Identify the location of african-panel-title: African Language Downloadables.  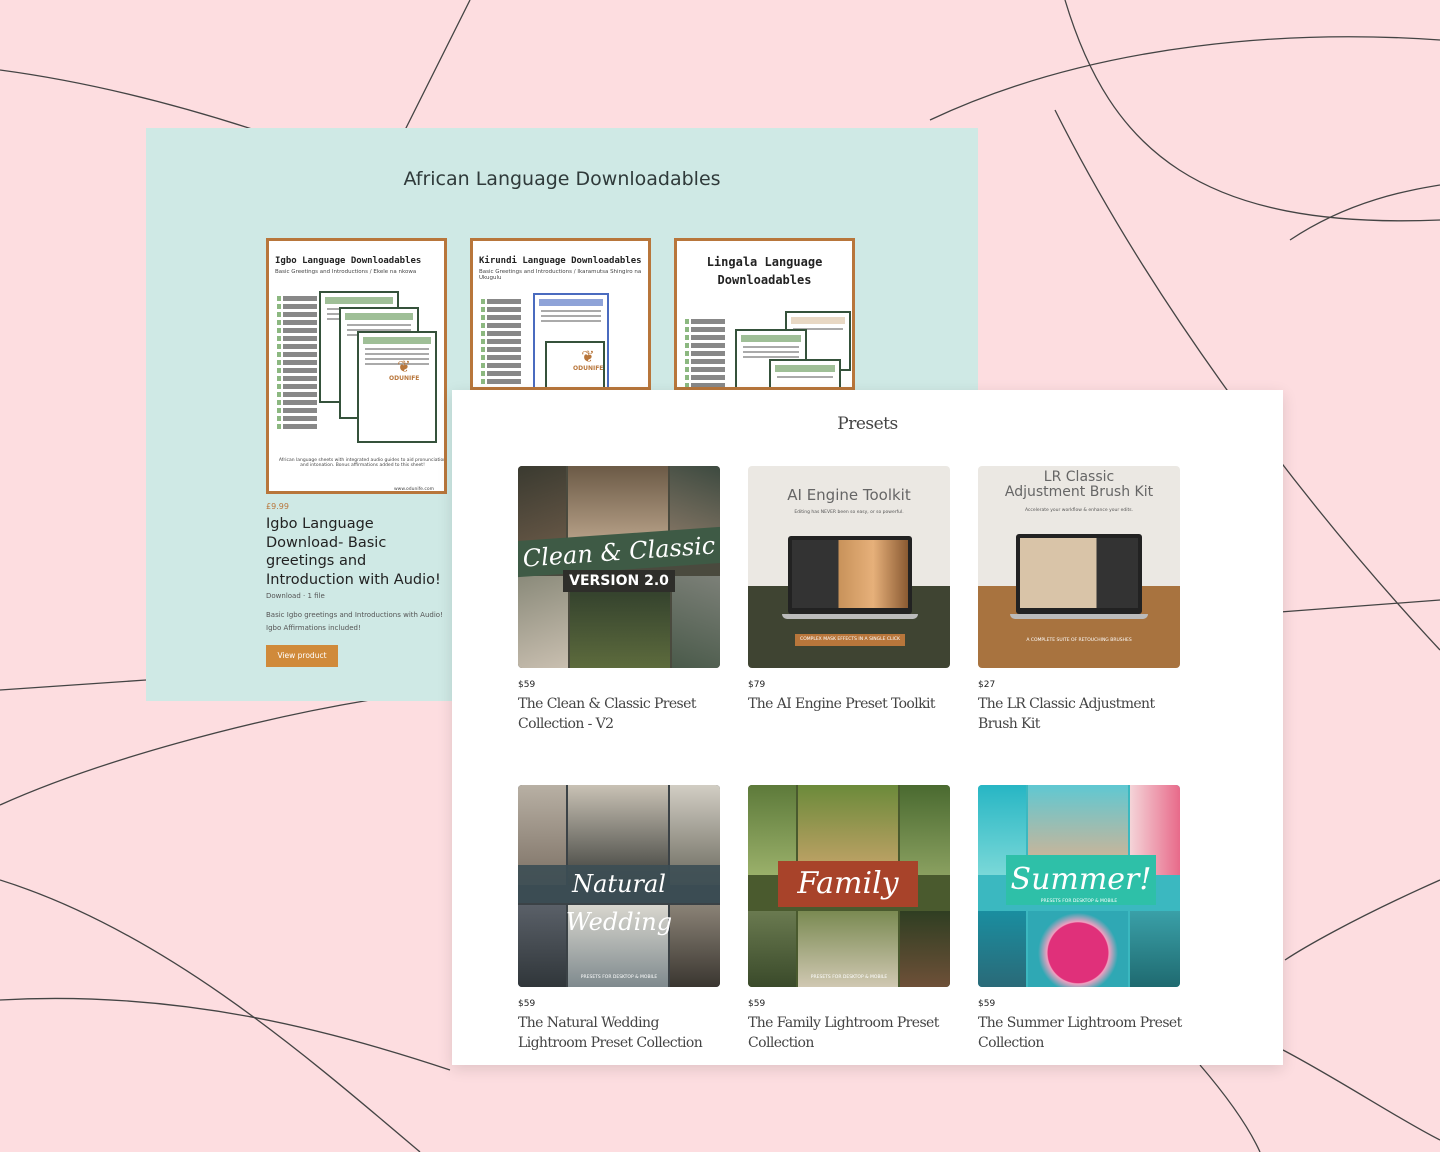
(562, 179).